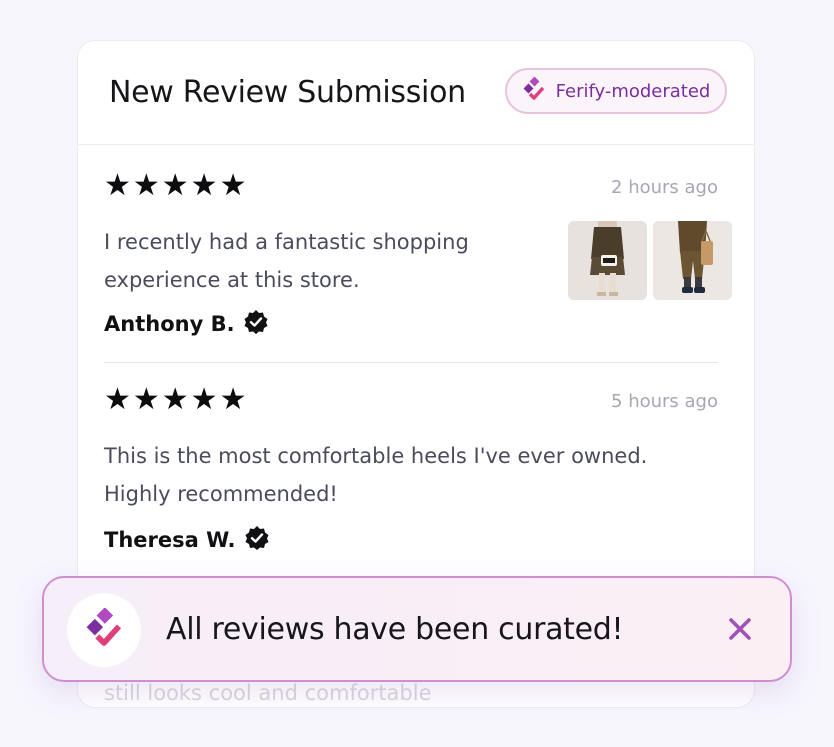 The image size is (834, 747). What do you see at coordinates (740, 629) in the screenshot?
I see `close-button` at bounding box center [740, 629].